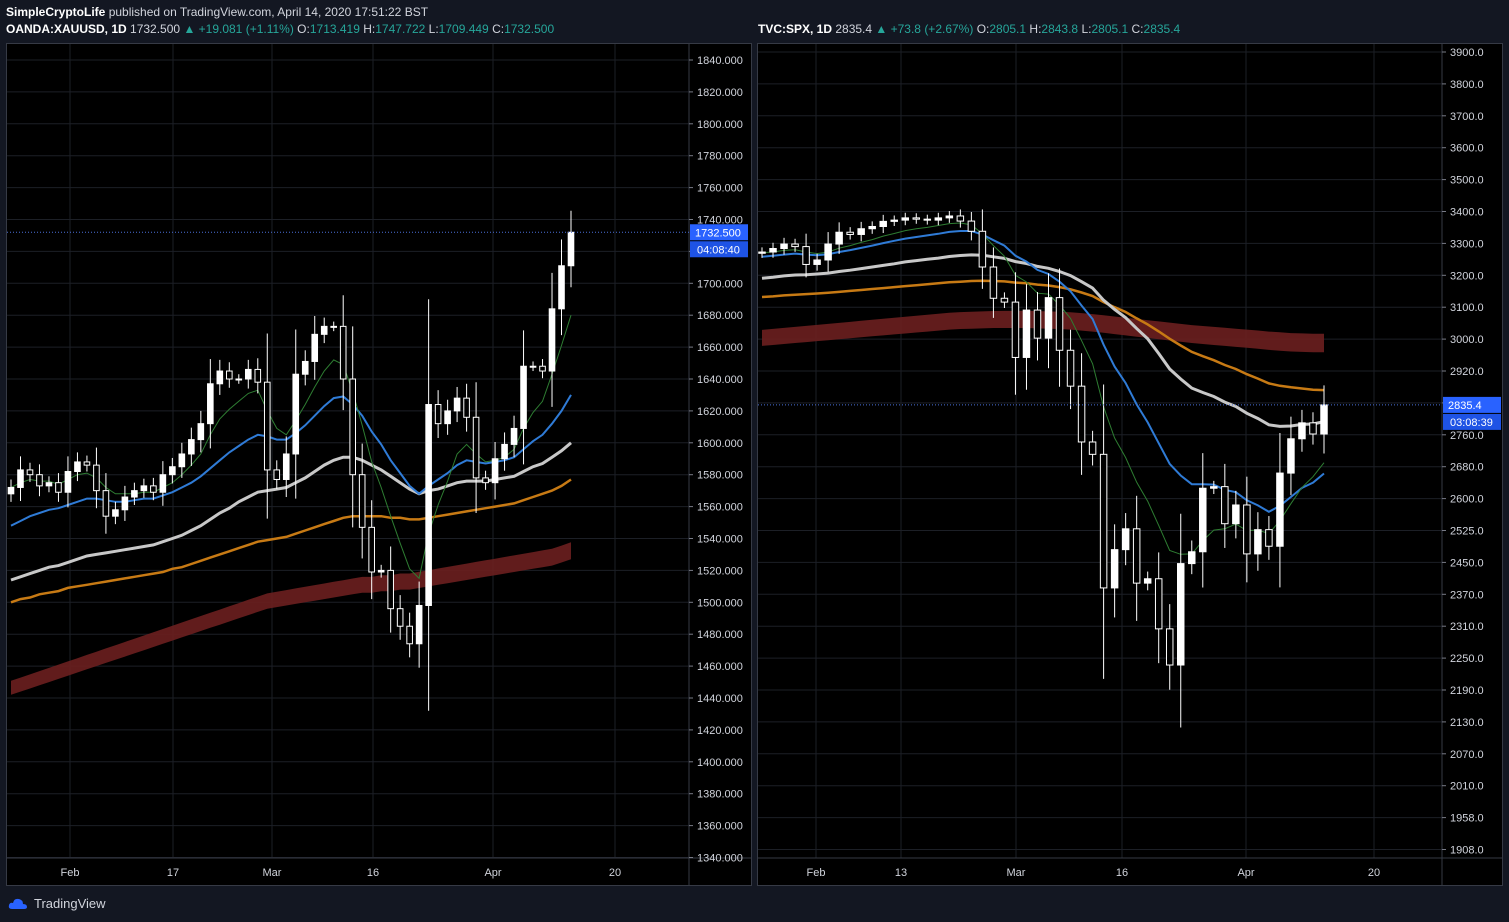  What do you see at coordinates (1467, 723) in the screenshot?
I see `price-tick-label: 2130.0` at bounding box center [1467, 723].